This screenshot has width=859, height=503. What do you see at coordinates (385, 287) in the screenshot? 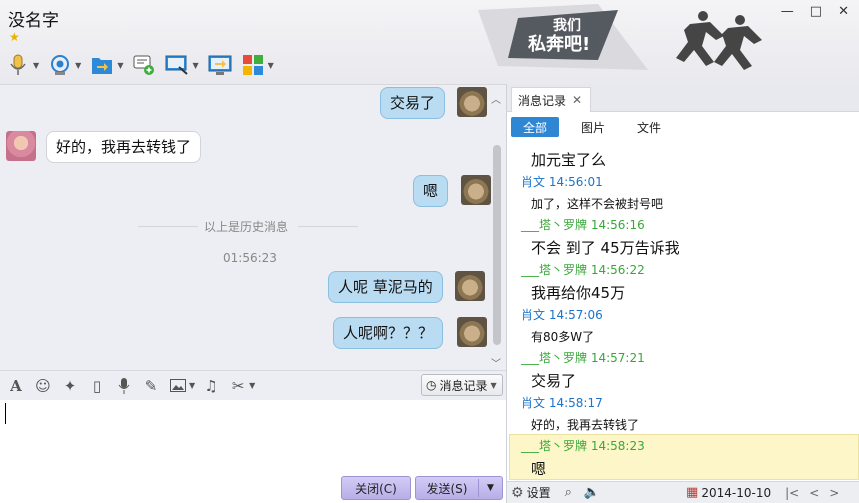
I see `message-bubble: 人呢 草泥马的` at bounding box center [385, 287].